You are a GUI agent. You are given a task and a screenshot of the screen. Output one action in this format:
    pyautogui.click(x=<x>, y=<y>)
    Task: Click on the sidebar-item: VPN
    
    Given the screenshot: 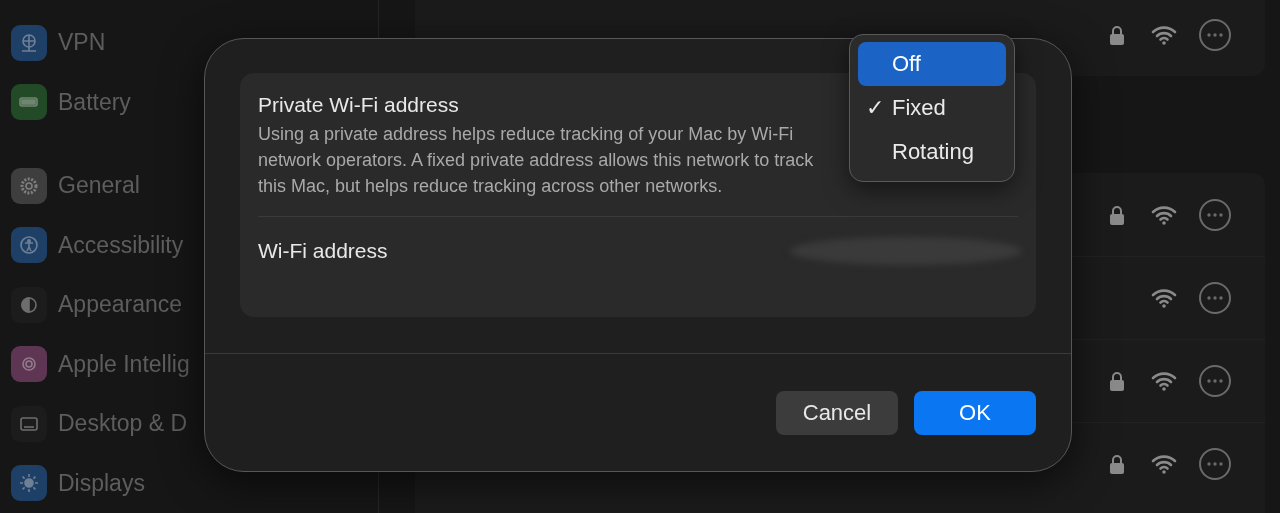 What is the action you would take?
    pyautogui.click(x=82, y=43)
    